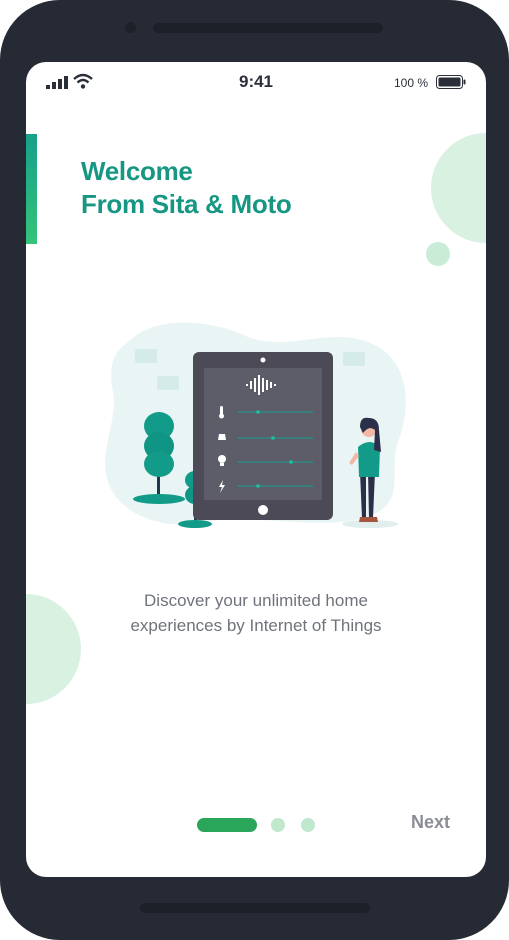 The image size is (509, 940). I want to click on home-indicator, so click(255, 908).